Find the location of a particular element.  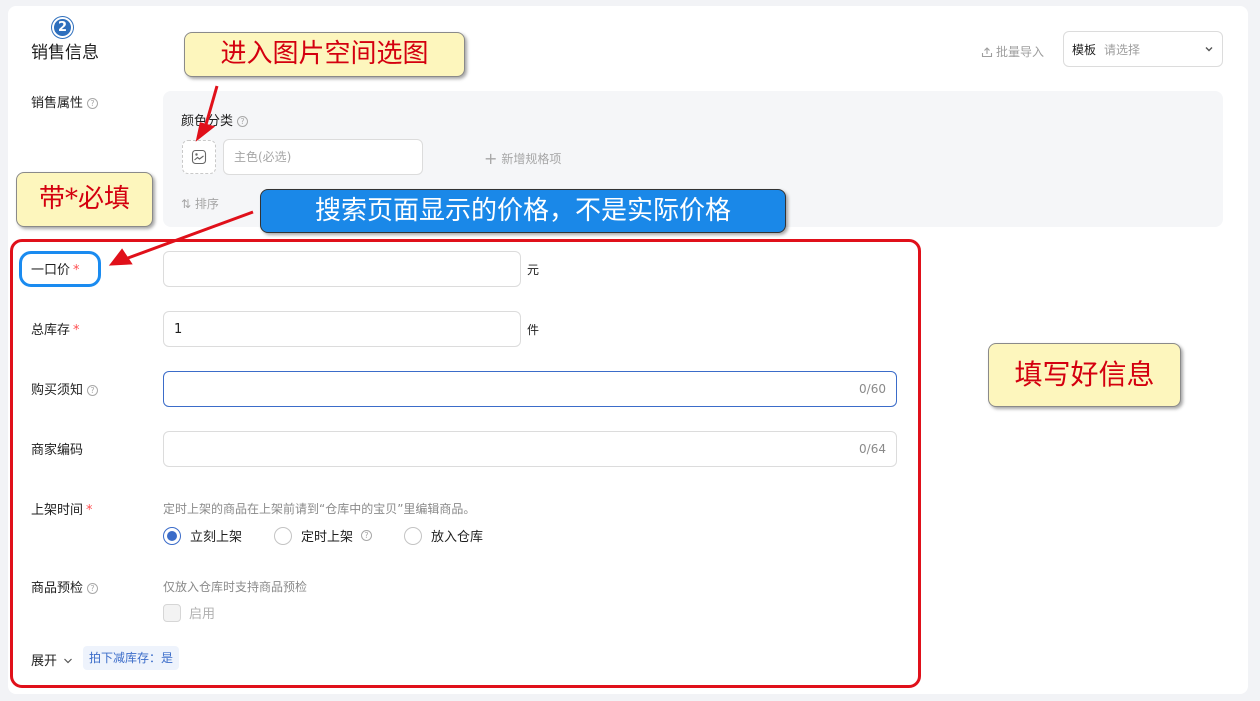

annotation-enter-image-space: 进入图片空间选图 is located at coordinates (324, 54).